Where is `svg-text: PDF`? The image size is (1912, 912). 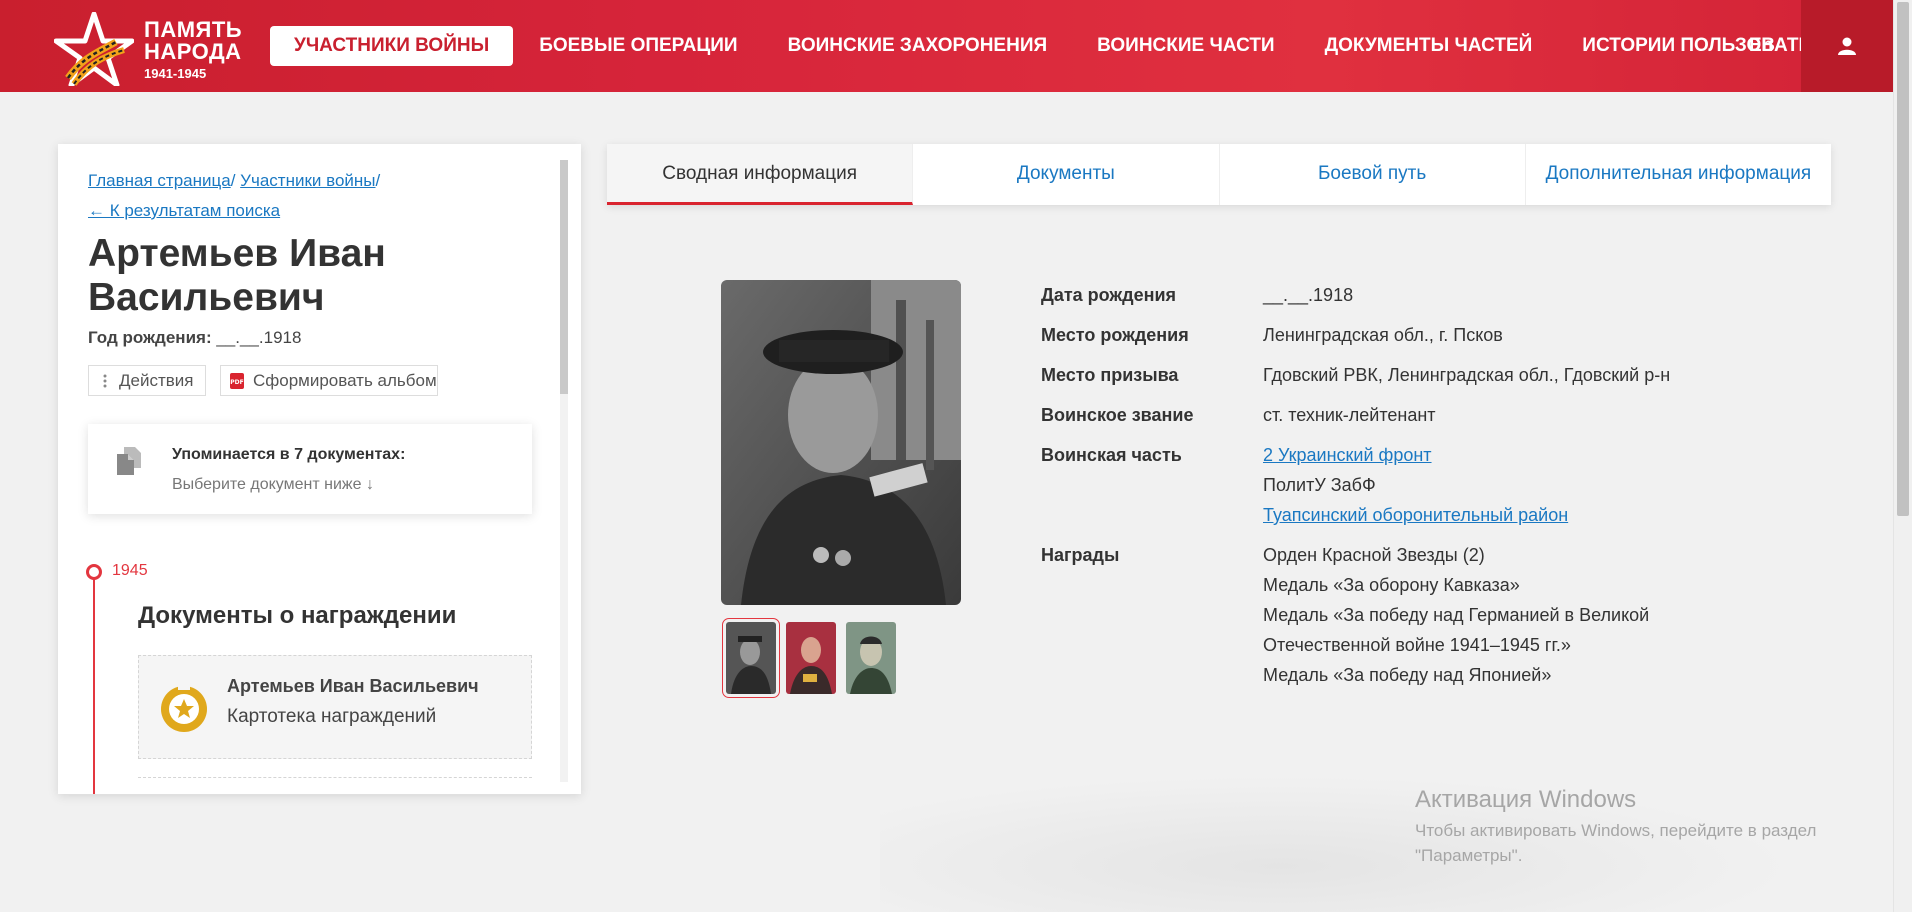
svg-text: PDF is located at coordinates (236, 382).